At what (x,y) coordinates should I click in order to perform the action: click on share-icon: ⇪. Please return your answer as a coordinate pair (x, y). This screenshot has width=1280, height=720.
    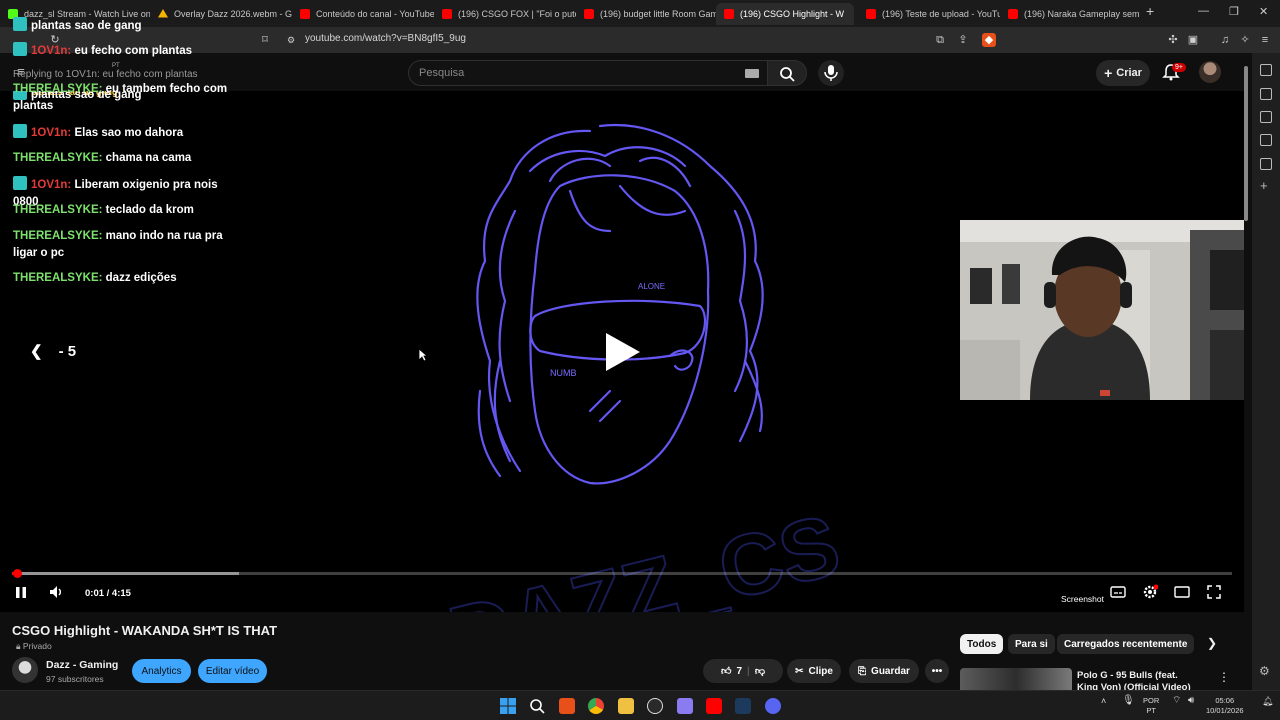
    Looking at the image, I should click on (963, 40).